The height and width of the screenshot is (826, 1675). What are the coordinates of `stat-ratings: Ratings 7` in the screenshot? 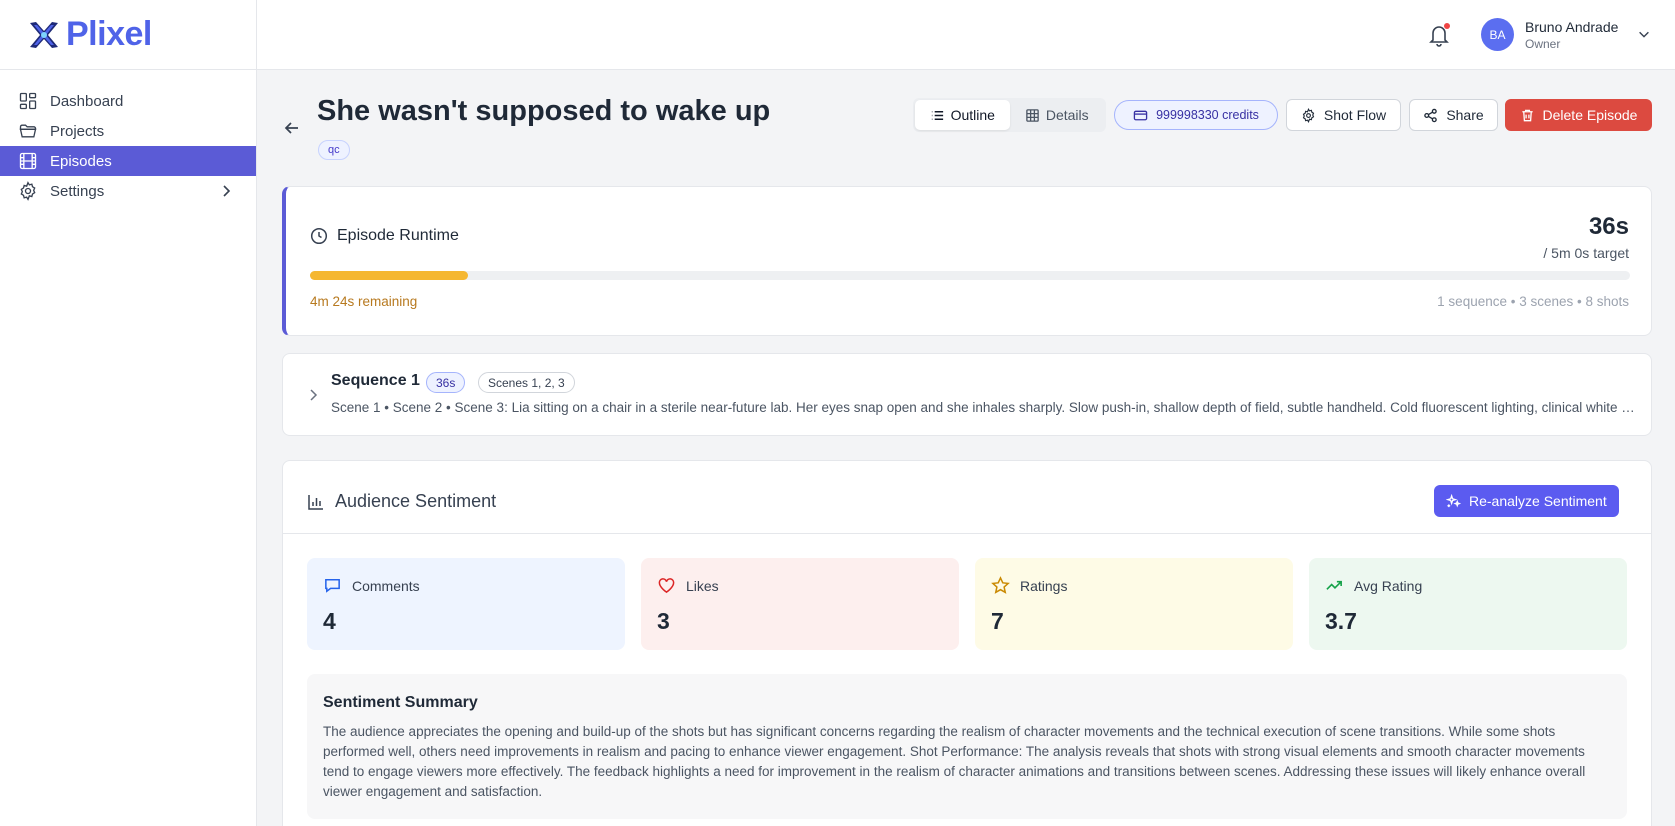 It's located at (1134, 604).